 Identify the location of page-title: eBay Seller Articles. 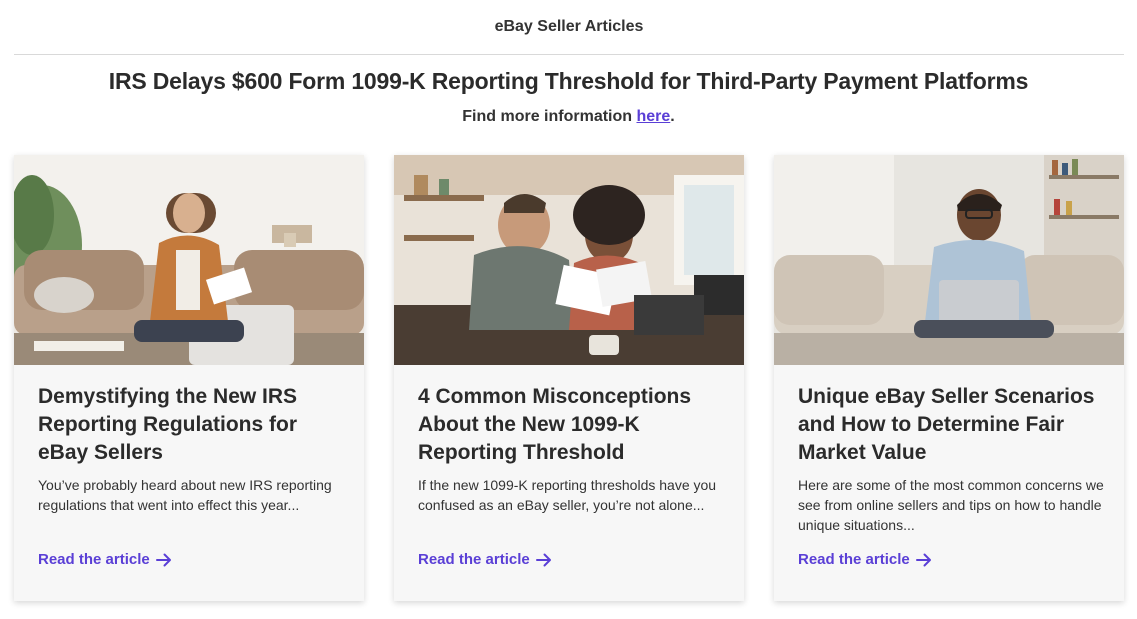
(569, 26).